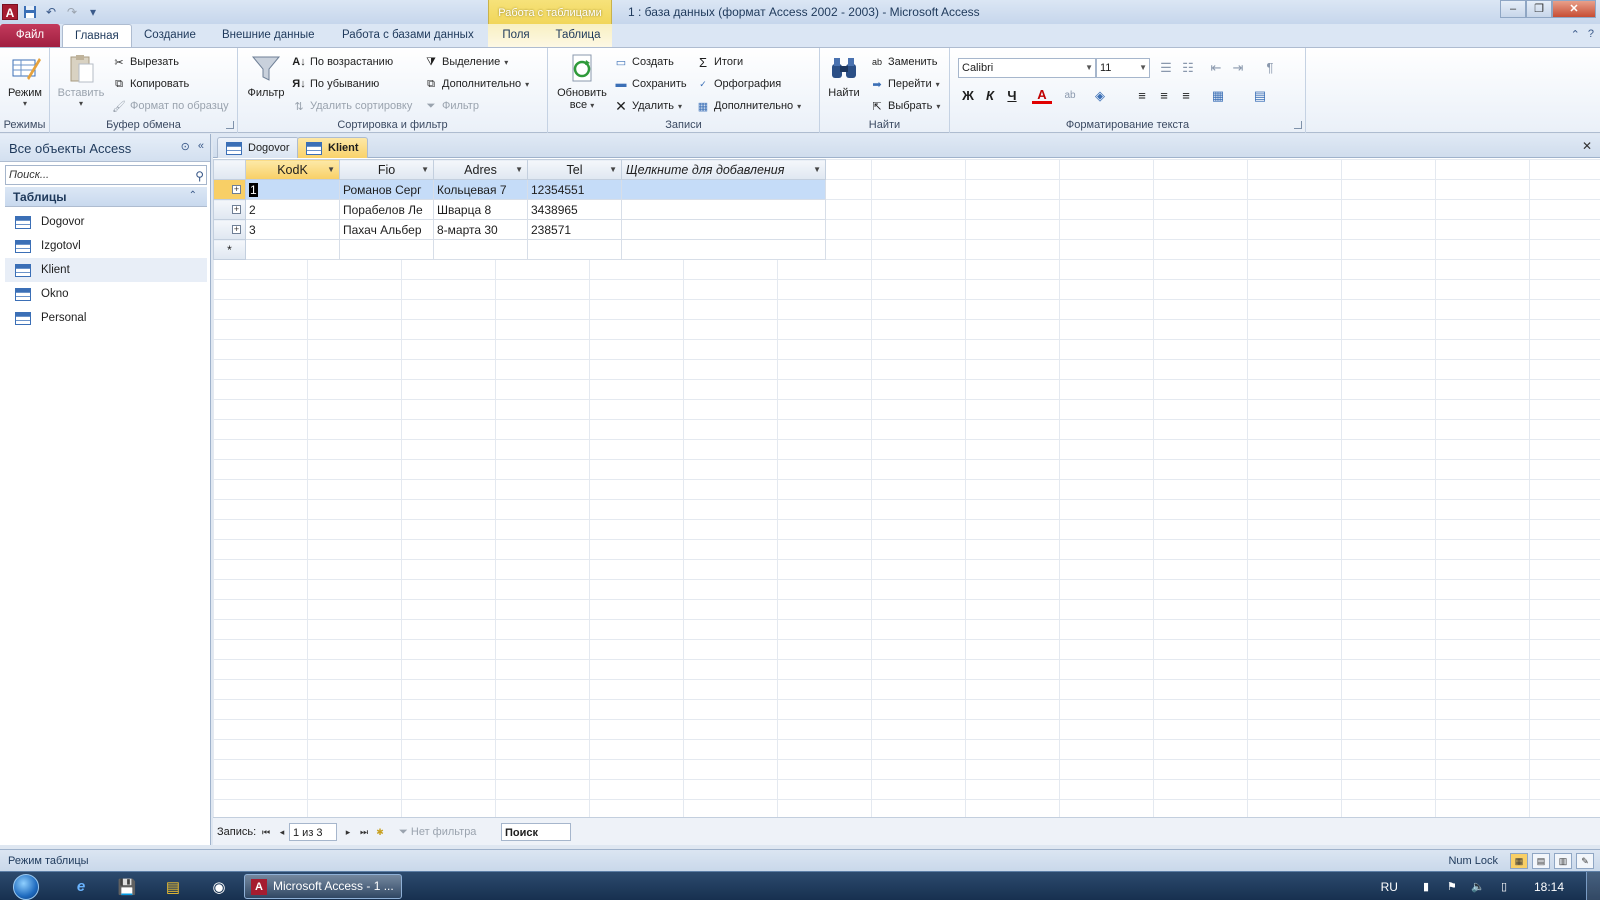 Image resolution: width=1600 pixels, height=900 pixels. I want to click on shield-icon: ⚑, so click(1452, 886).